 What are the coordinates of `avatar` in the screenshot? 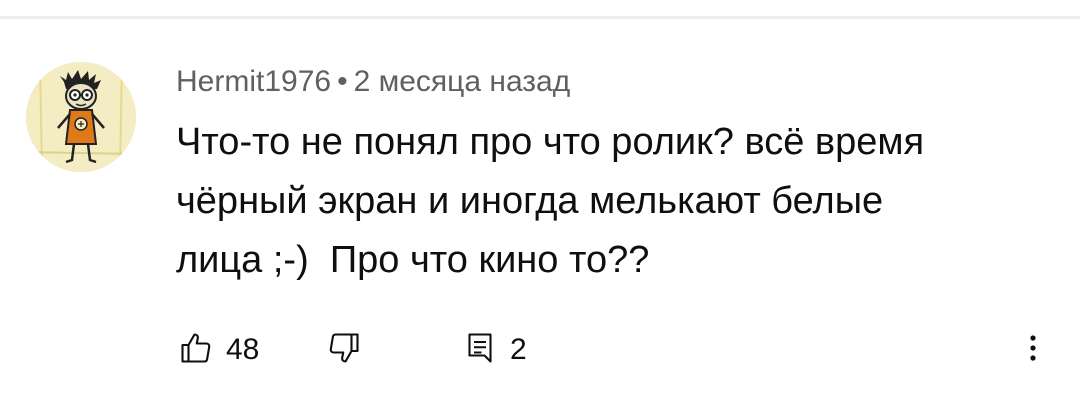 It's located at (81, 117).